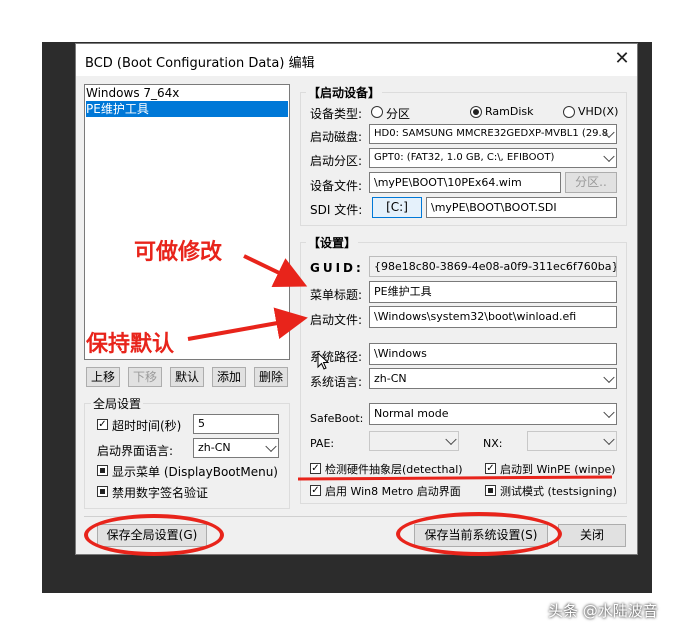 Image resolution: width=694 pixels, height=635 pixels. What do you see at coordinates (247, 324) in the screenshot?
I see `arrow-to-boot-file` at bounding box center [247, 324].